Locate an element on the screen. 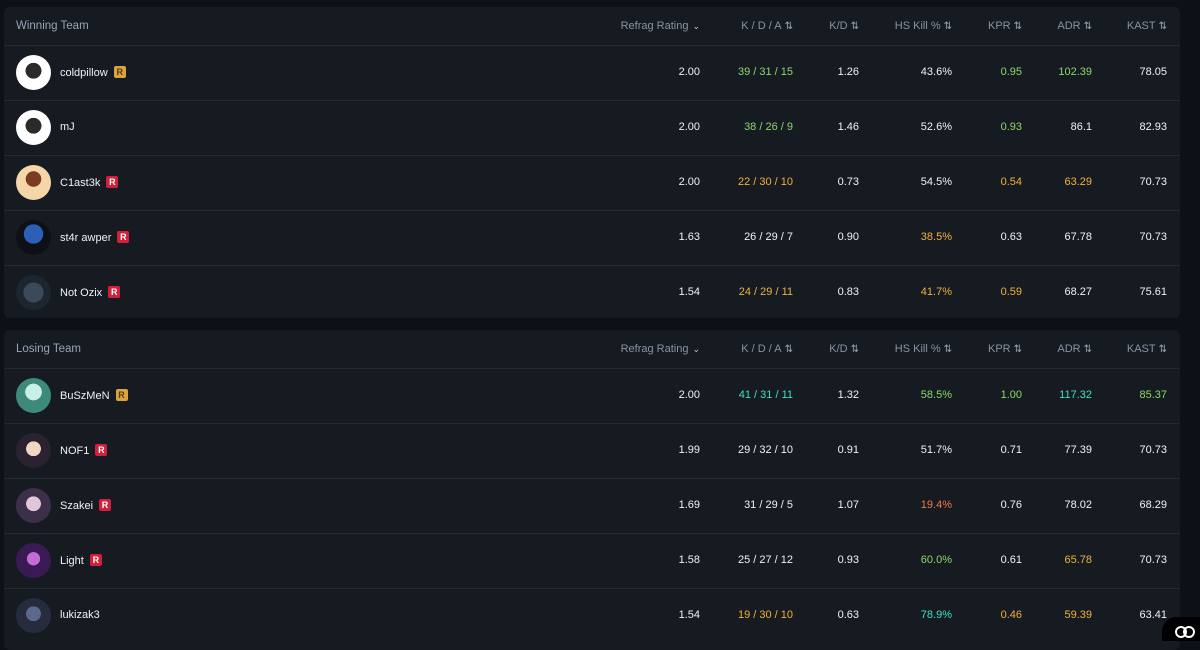 The width and height of the screenshot is (1200, 650). player-name: mJ is located at coordinates (67, 127).